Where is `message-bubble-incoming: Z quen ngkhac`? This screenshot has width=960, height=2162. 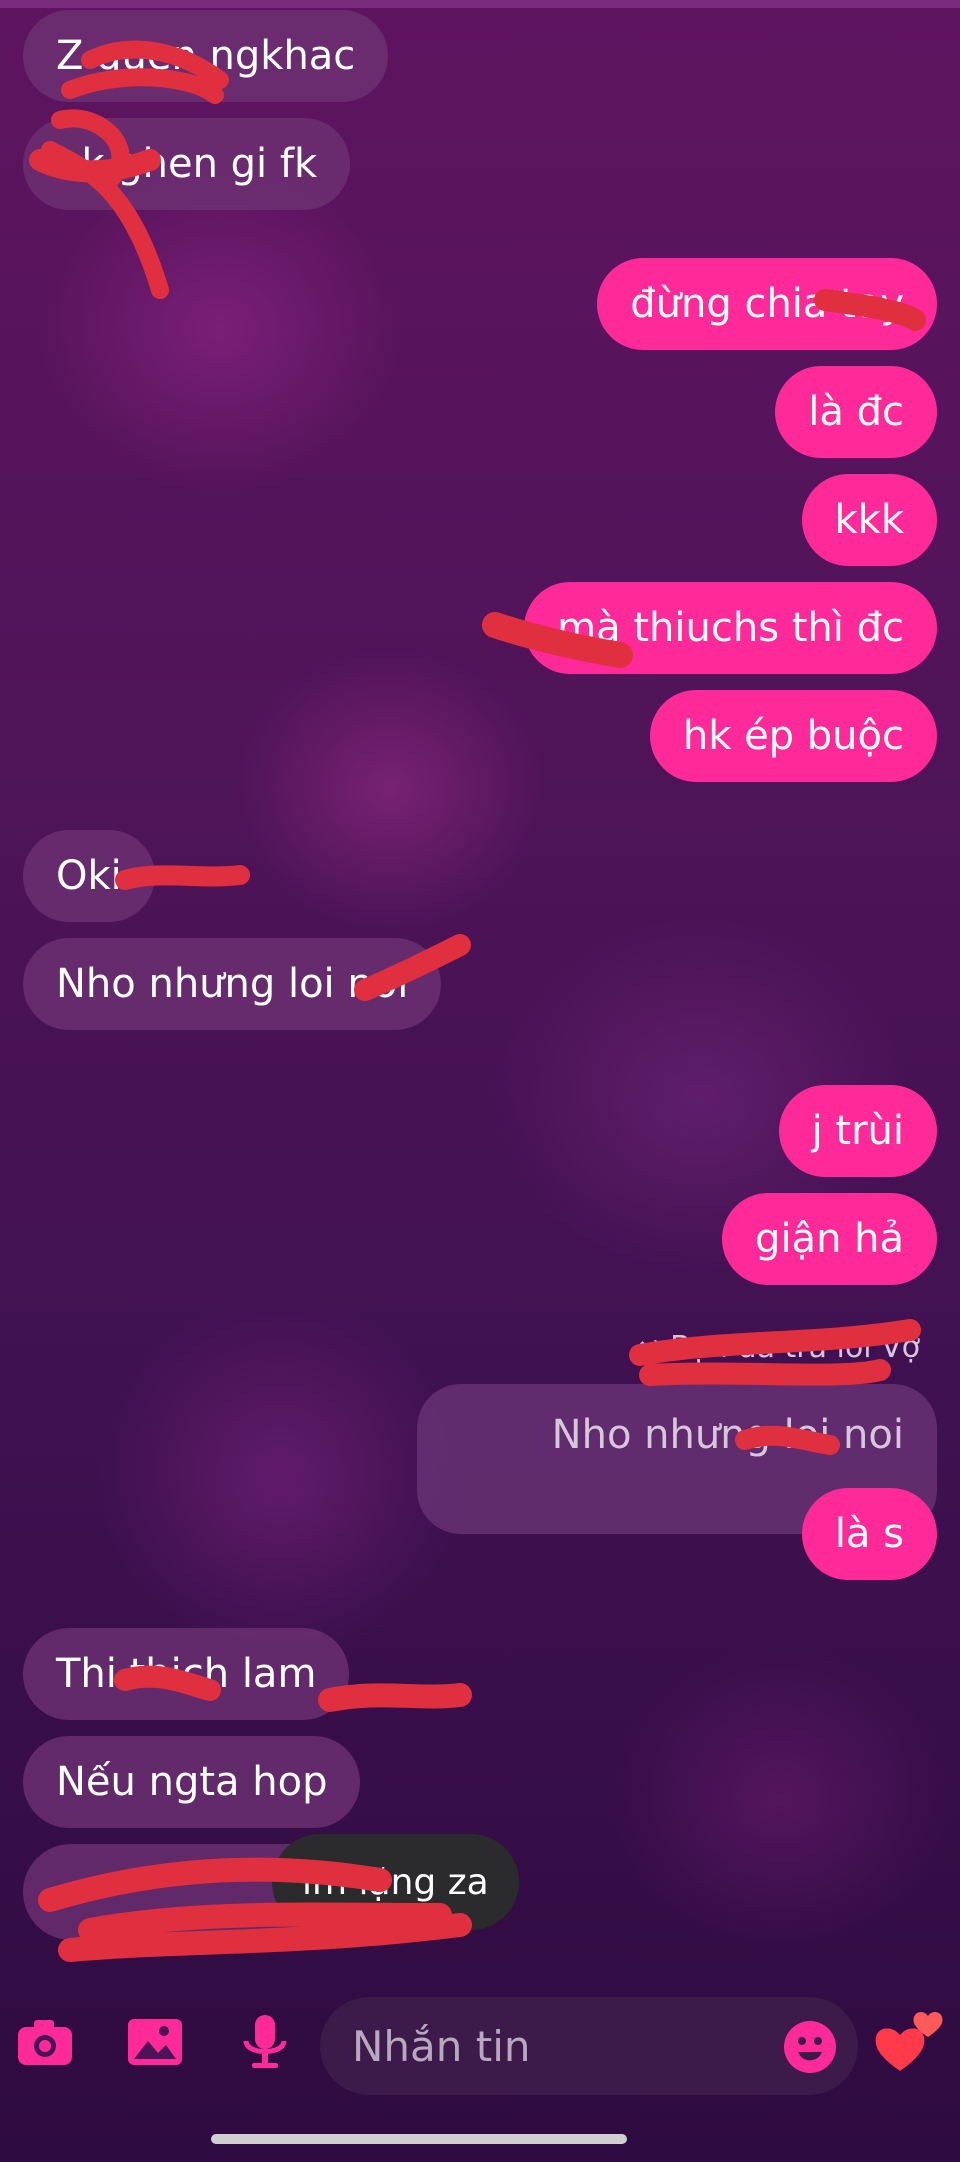
message-bubble-incoming: Z quen ngkhac is located at coordinates (206, 56).